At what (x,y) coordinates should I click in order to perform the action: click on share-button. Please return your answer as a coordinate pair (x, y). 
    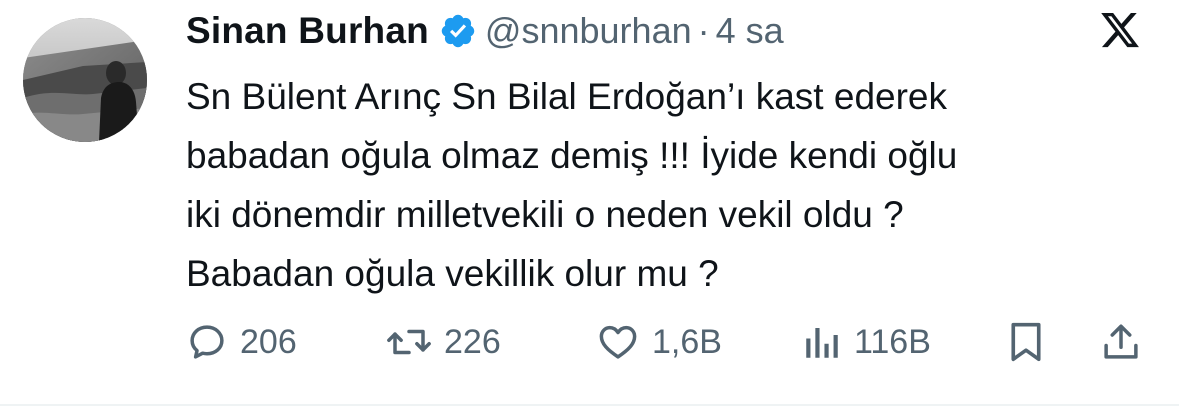
    Looking at the image, I should click on (1121, 342).